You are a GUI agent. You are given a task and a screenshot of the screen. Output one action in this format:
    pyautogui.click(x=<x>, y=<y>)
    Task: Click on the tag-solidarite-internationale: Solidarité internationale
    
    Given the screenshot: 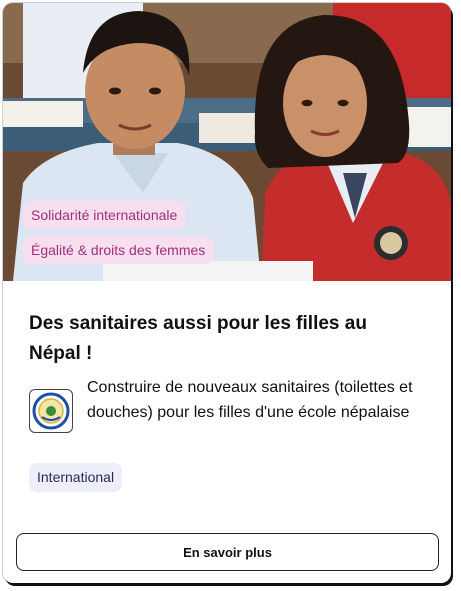 What is the action you would take?
    pyautogui.click(x=104, y=215)
    